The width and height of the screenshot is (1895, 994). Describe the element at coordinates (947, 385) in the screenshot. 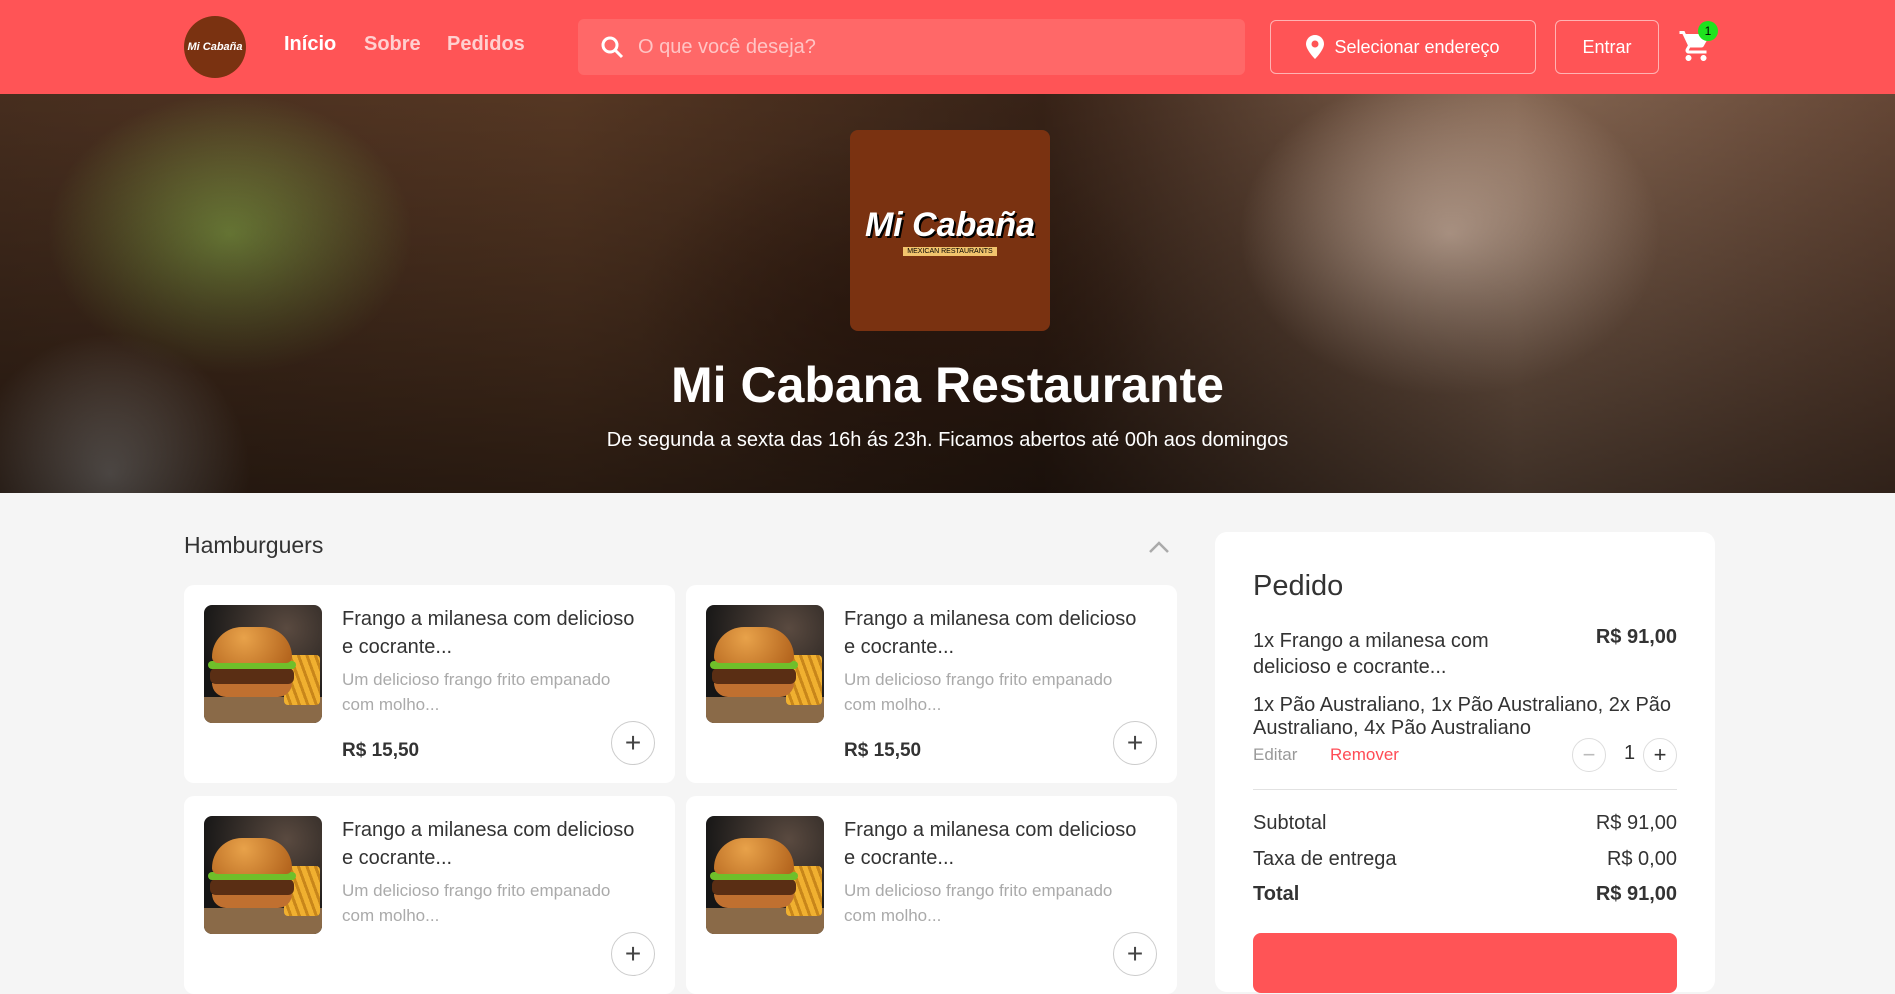

I see `restaurant-name: Mi Cabana Restaurante` at that location.